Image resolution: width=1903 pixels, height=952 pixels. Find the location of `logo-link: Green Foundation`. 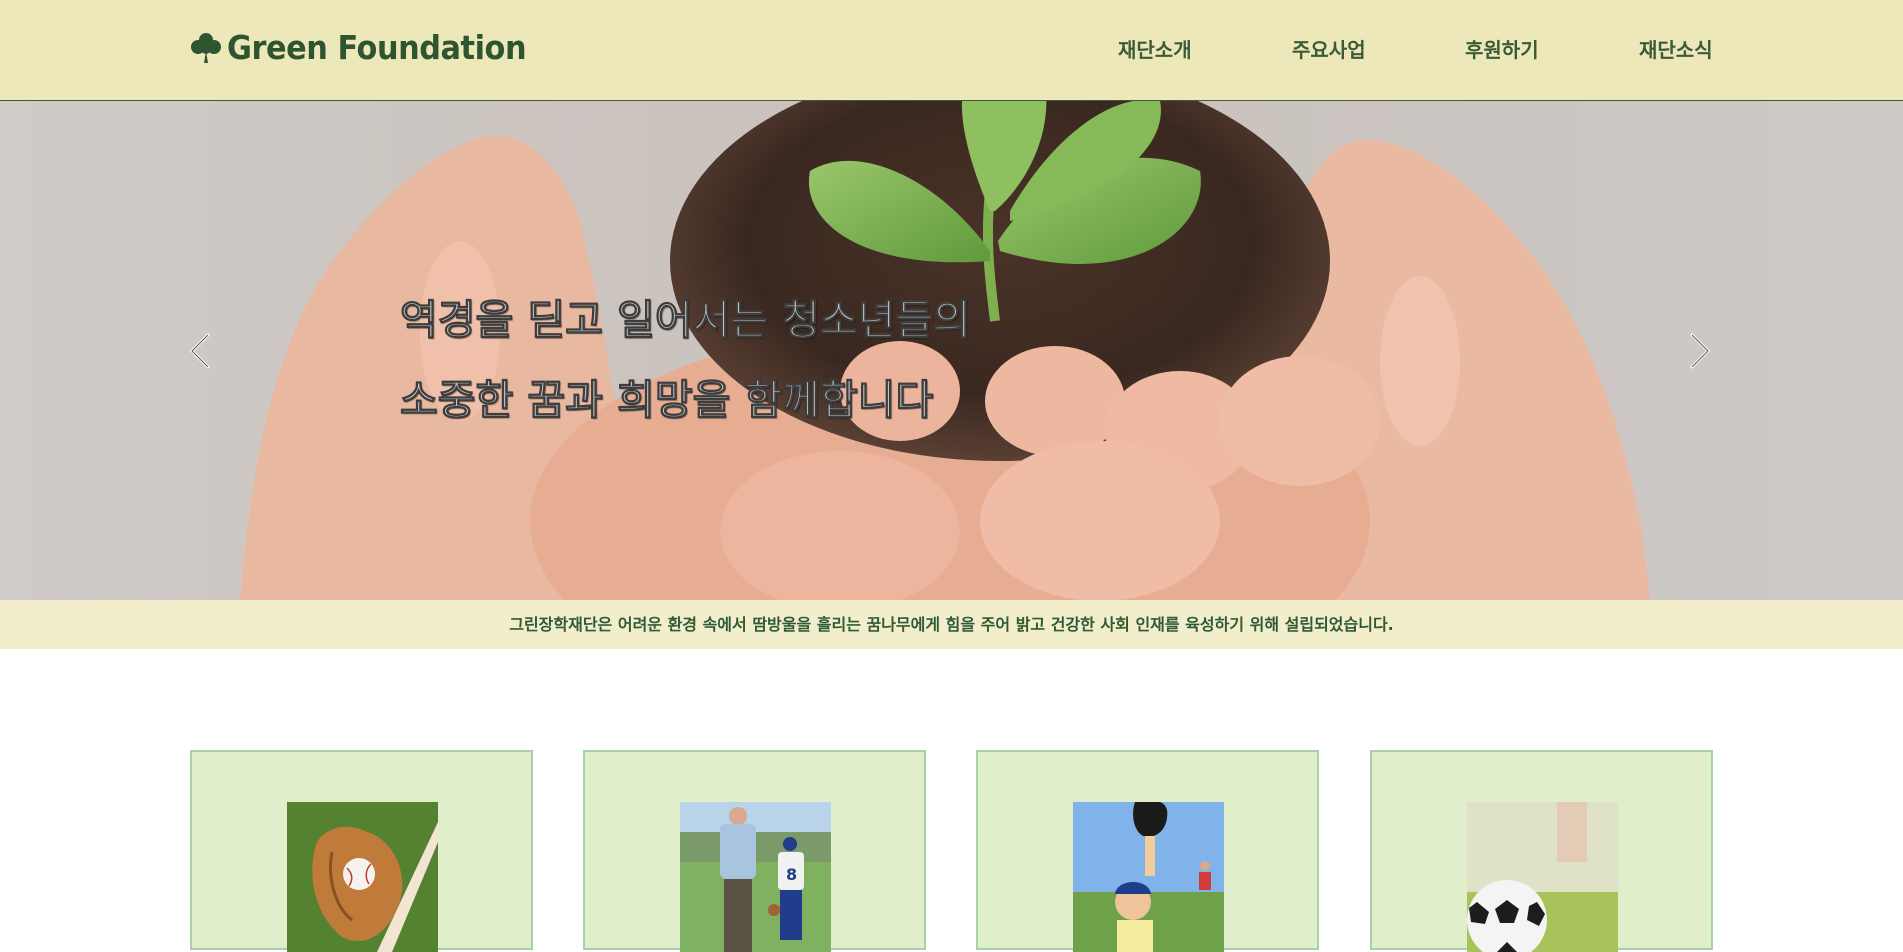

logo-link: Green Foundation is located at coordinates (370, 48).